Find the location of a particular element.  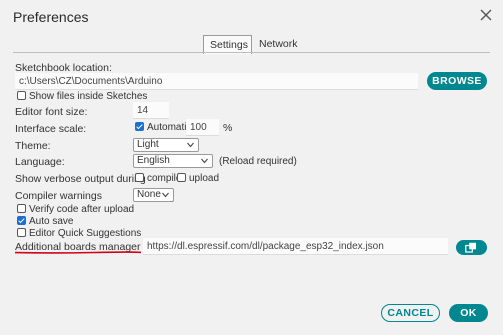

interface-scale-label: Interface scale: is located at coordinates (51, 129).